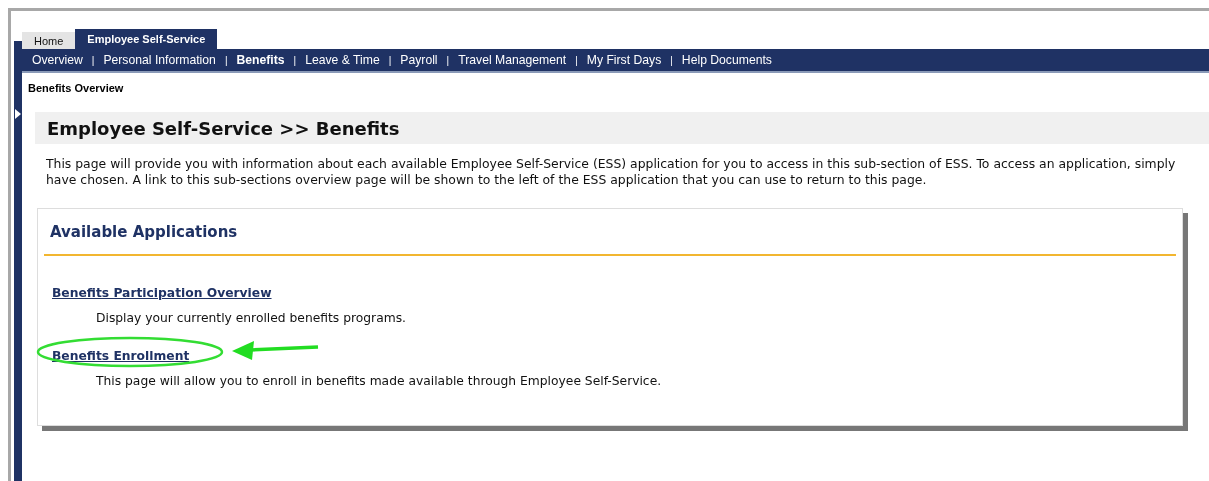 The image size is (1209, 481). What do you see at coordinates (611, 164) in the screenshot?
I see `intro-text: This page will provide you with information about each available Employee Self-Service (ESS) application for you to access in this sub-section of ESS. To access an application, simply` at bounding box center [611, 164].